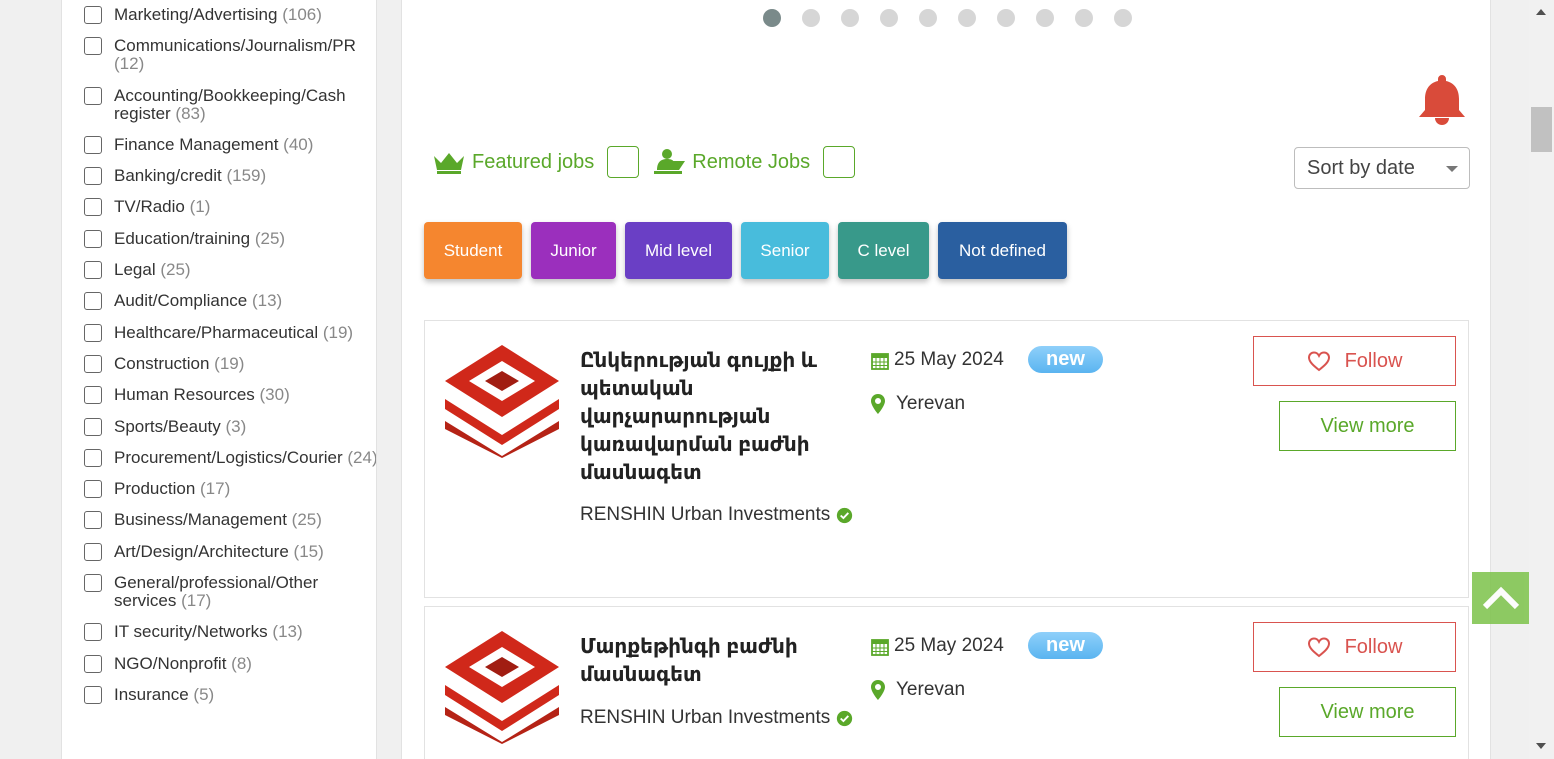 This screenshot has width=1554, height=759. What do you see at coordinates (230, 207) in the screenshot?
I see `category-item: TV/Radio (1)` at bounding box center [230, 207].